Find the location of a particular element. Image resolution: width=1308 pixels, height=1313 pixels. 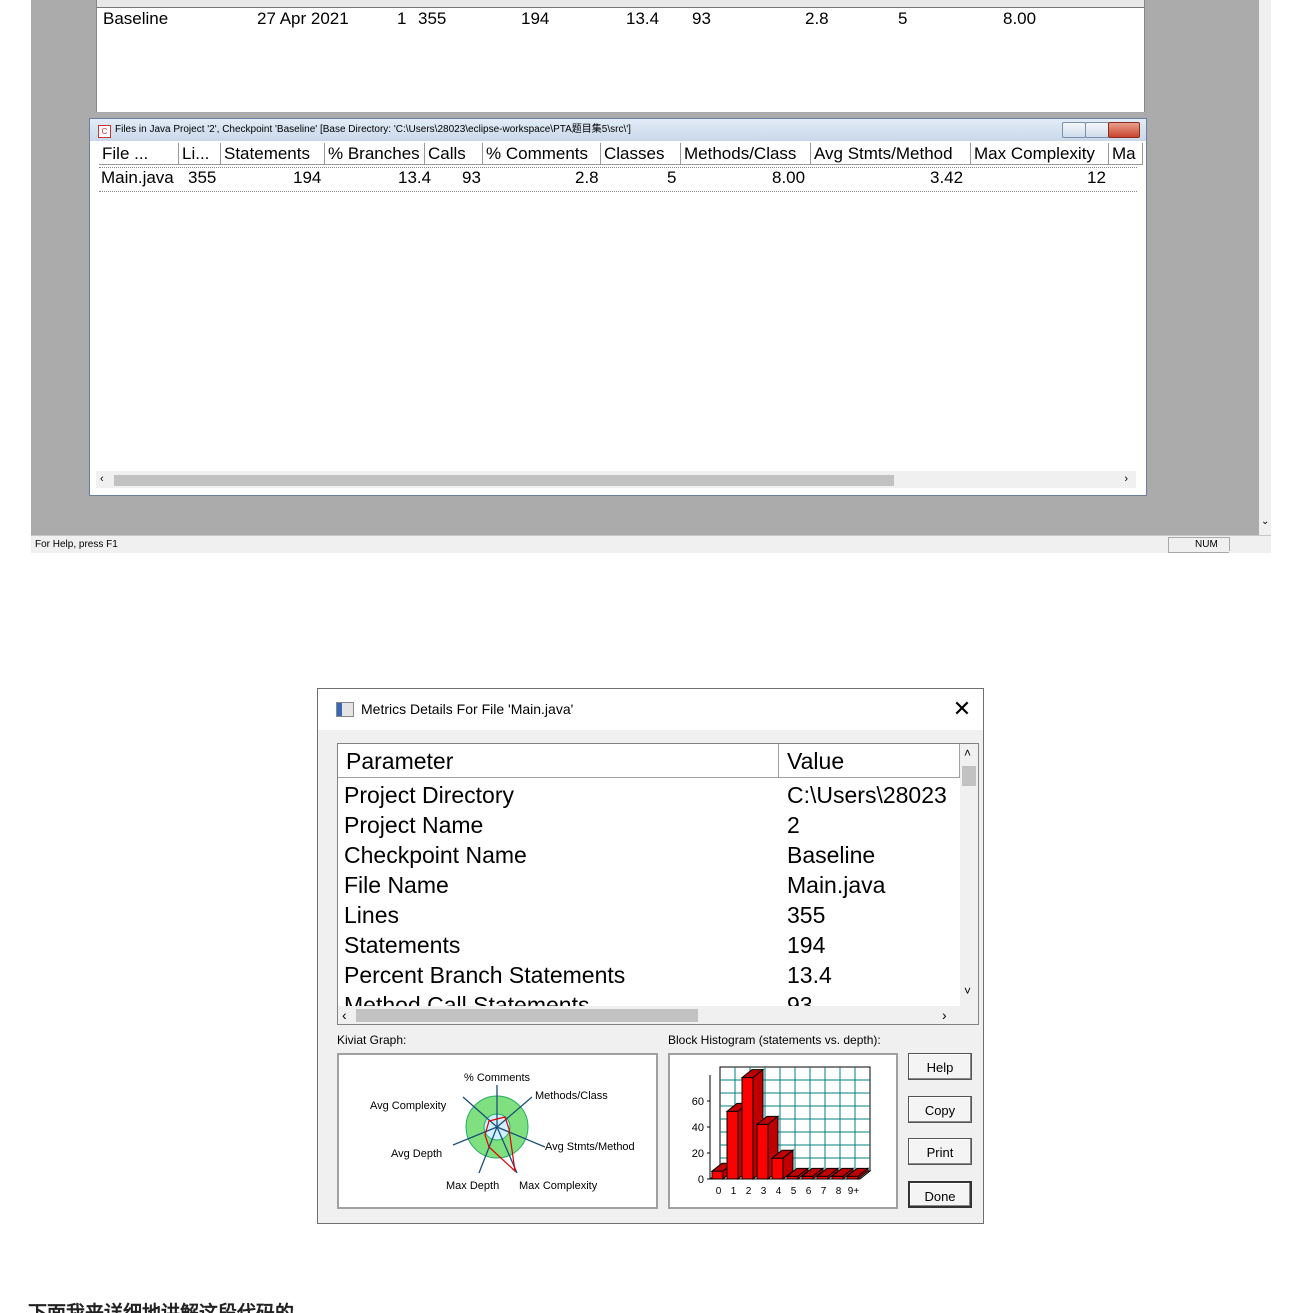

histogram-x-tick-label: 0 is located at coordinates (719, 1191).